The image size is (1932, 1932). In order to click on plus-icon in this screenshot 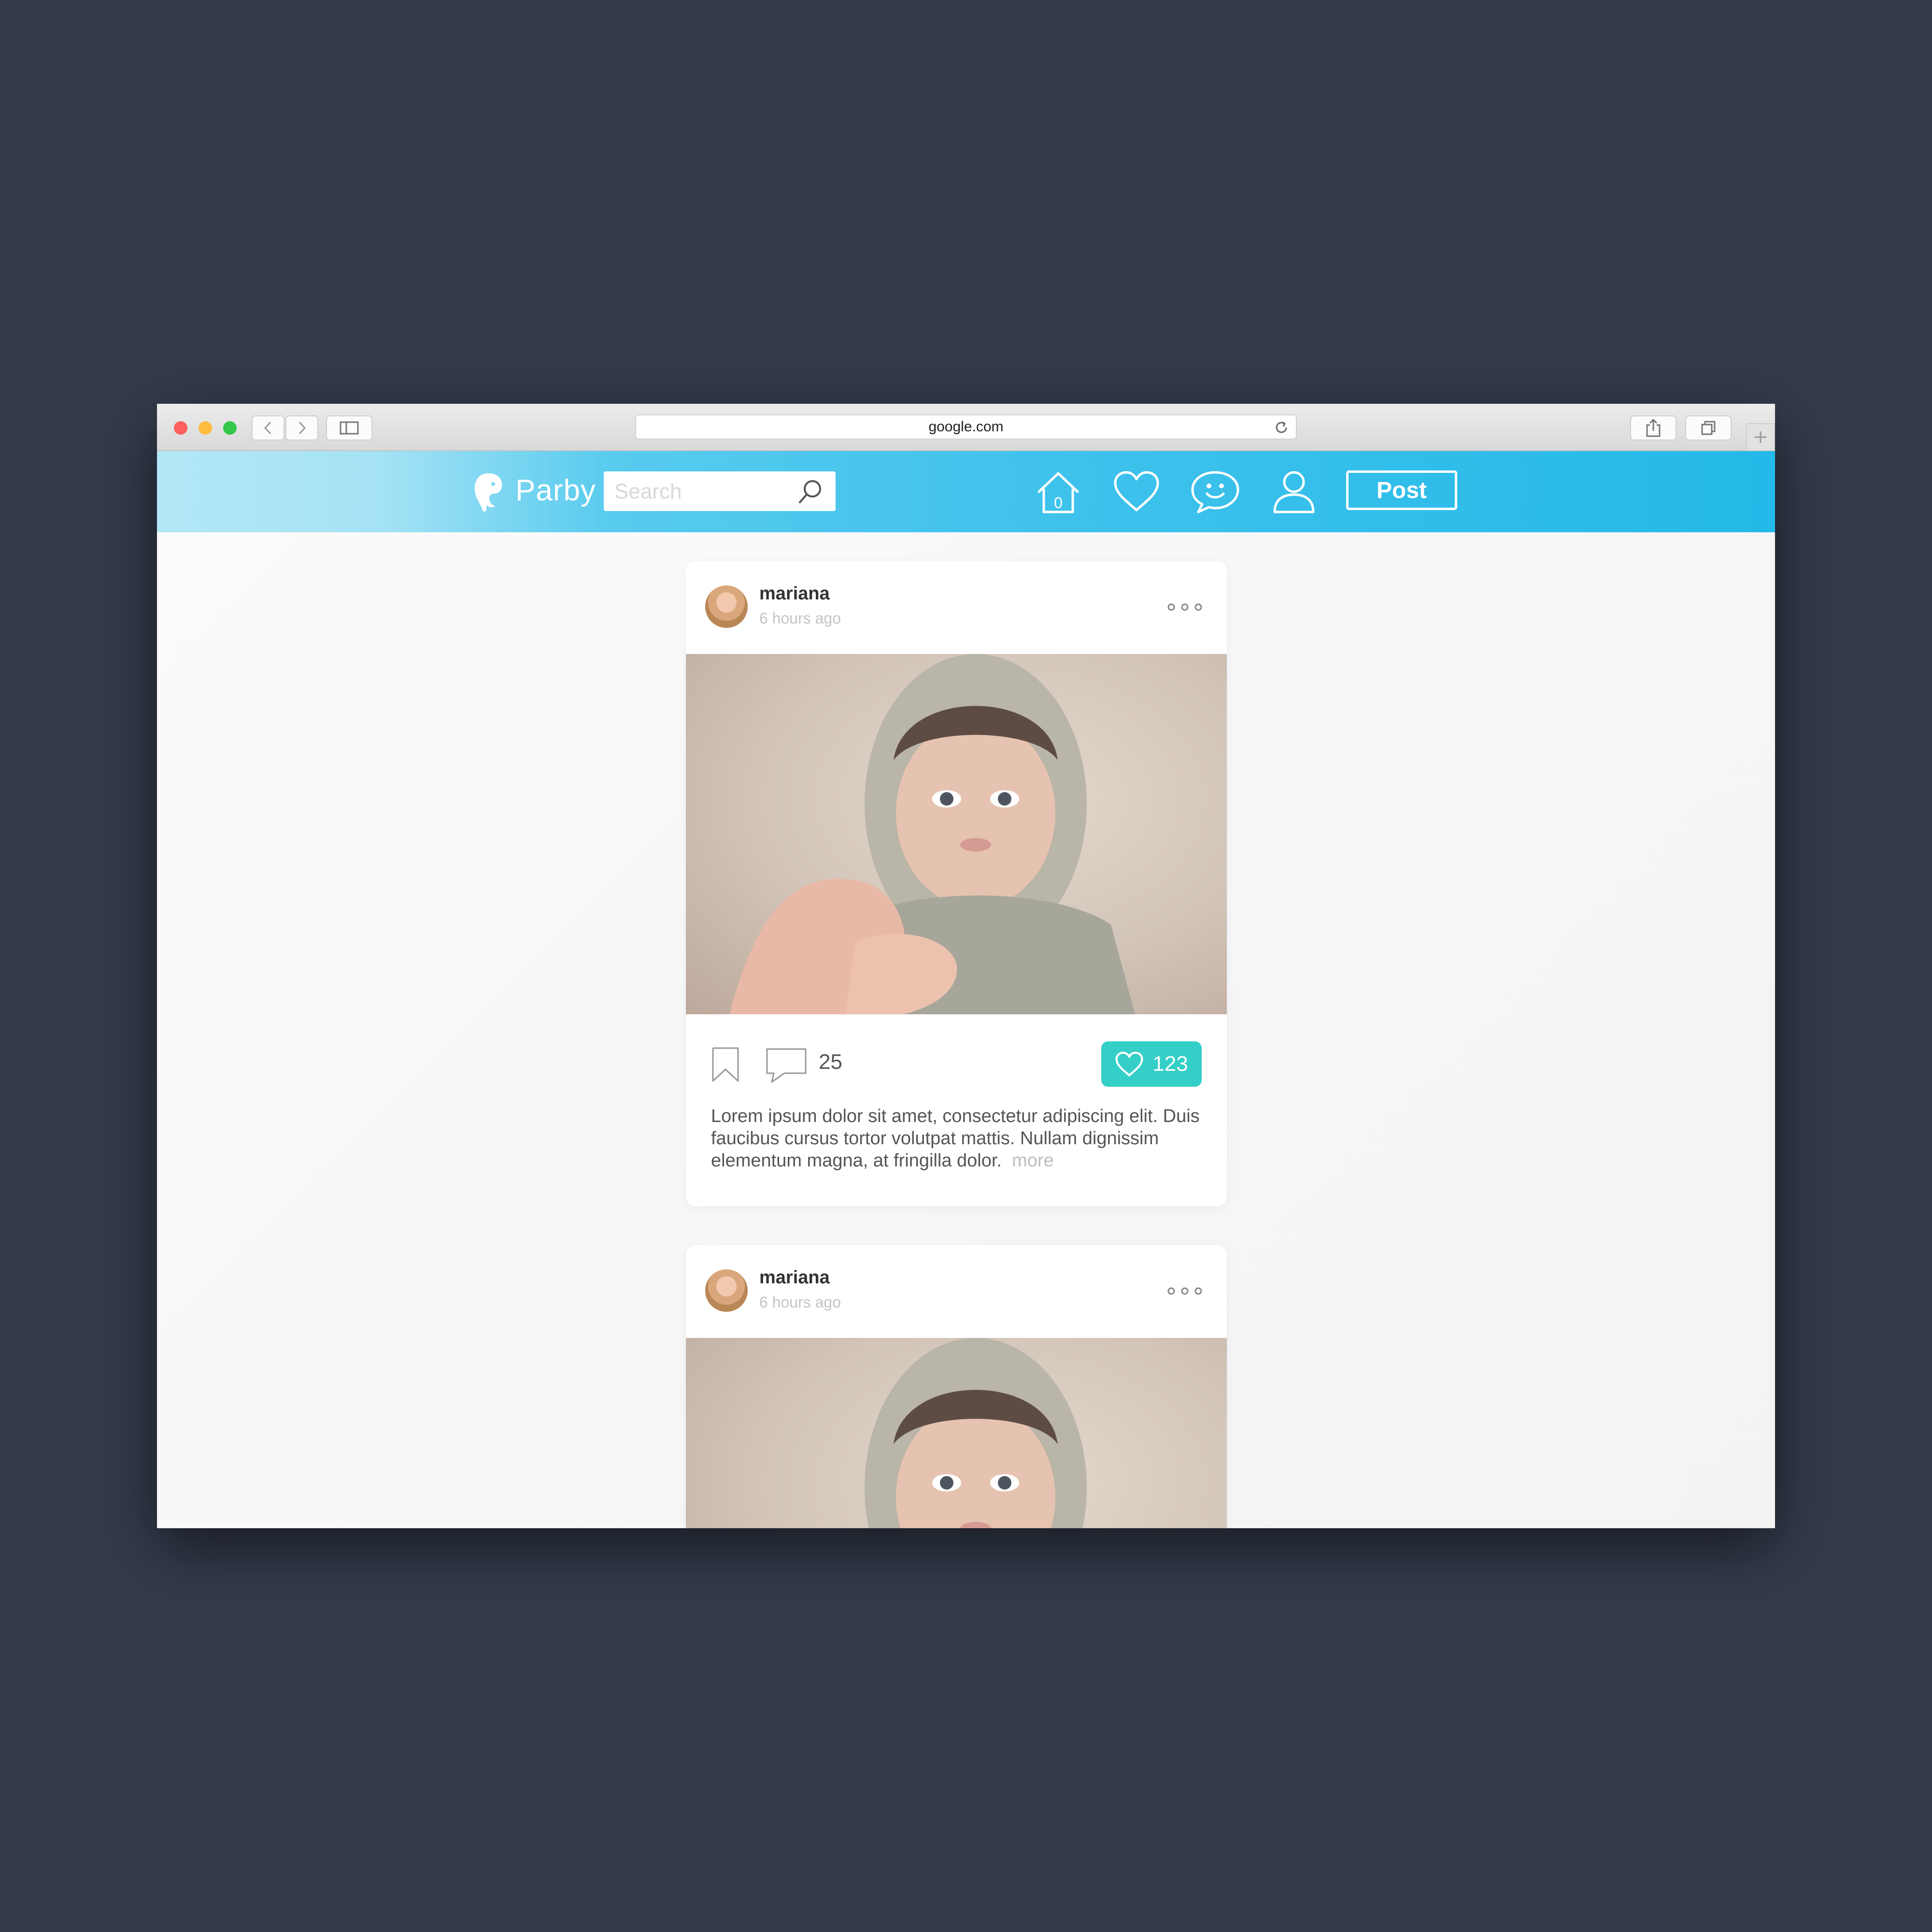, I will do `click(1760, 437)`.